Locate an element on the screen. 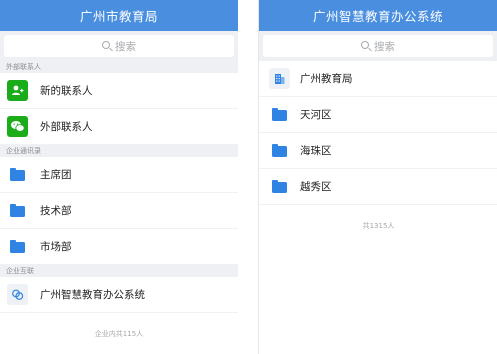 The image size is (497, 354). wechat-icon is located at coordinates (17, 126).